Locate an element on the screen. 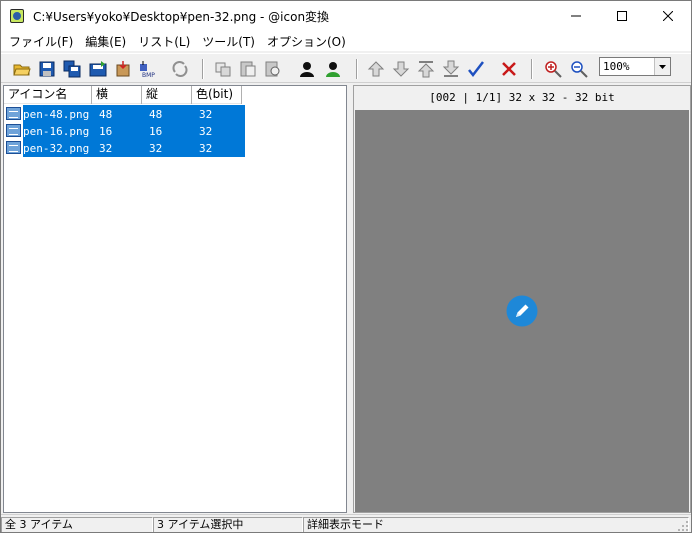 This screenshot has height=533, width=692. user-green-button is located at coordinates (333, 69).